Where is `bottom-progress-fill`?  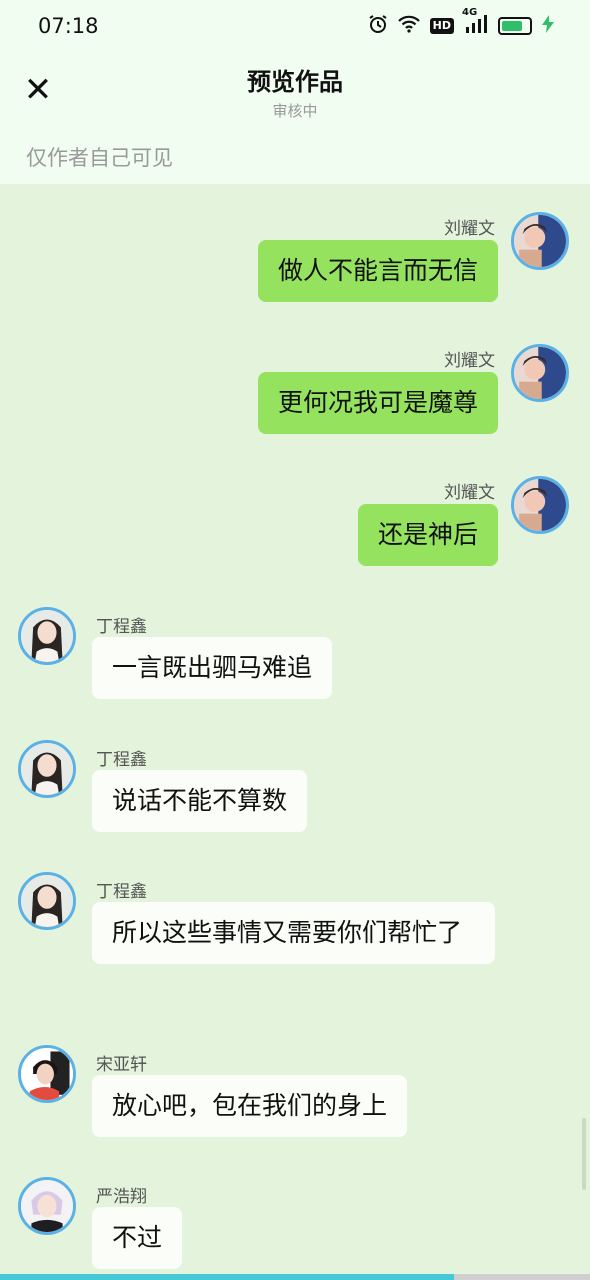 bottom-progress-fill is located at coordinates (227, 1277).